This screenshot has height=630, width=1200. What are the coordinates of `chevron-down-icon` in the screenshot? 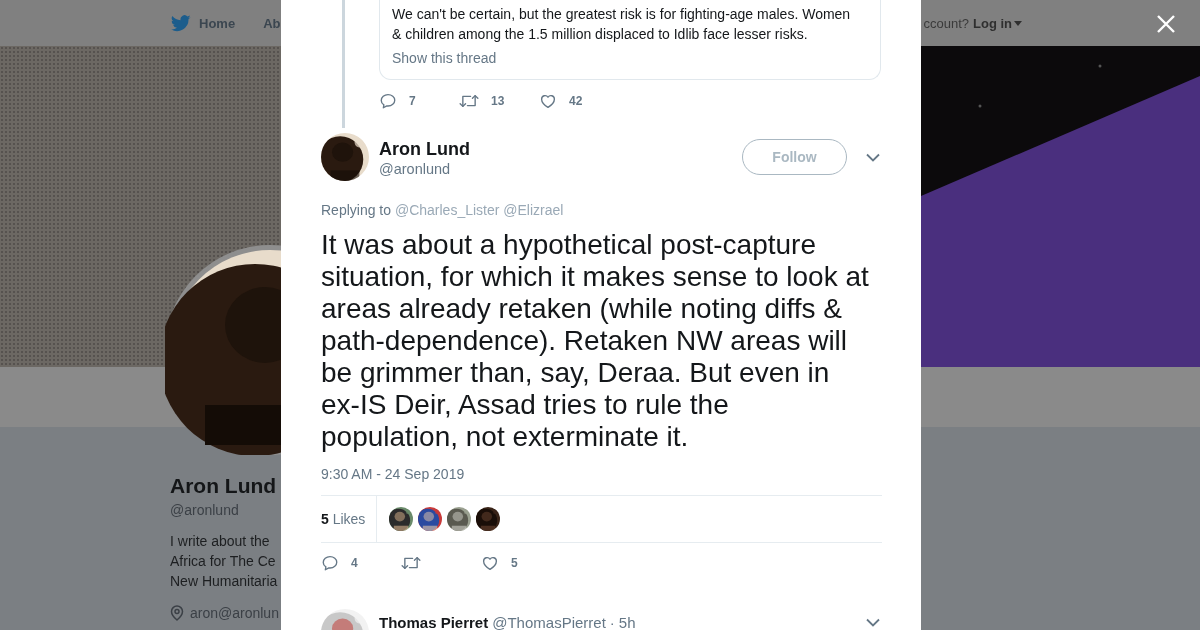 It's located at (873, 622).